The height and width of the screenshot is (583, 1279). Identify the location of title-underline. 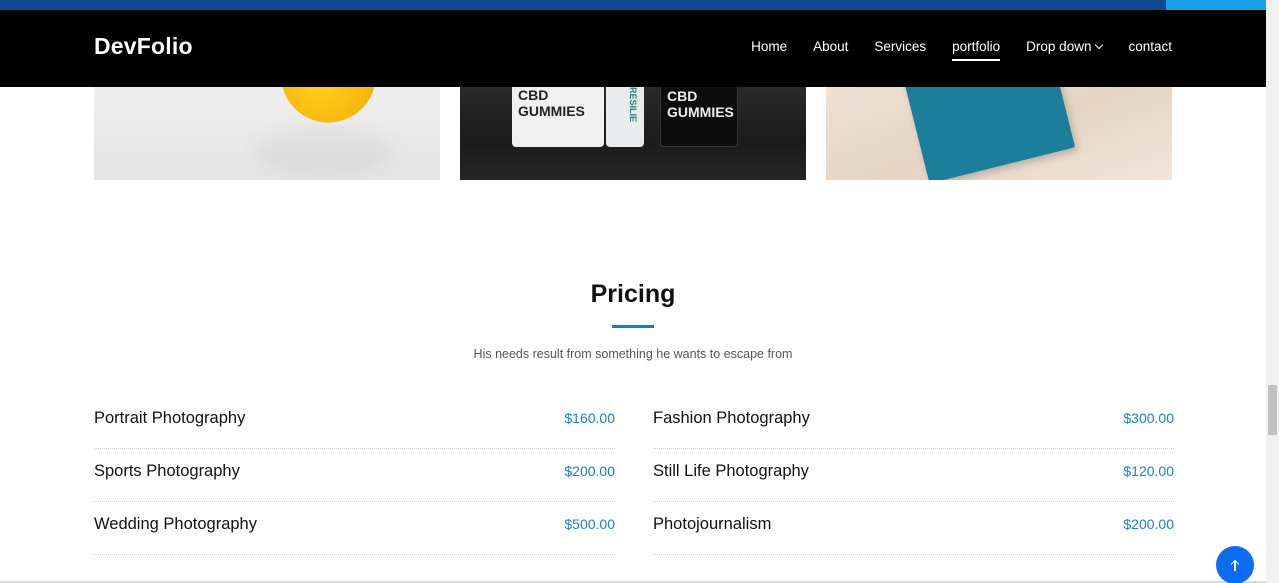
(633, 326).